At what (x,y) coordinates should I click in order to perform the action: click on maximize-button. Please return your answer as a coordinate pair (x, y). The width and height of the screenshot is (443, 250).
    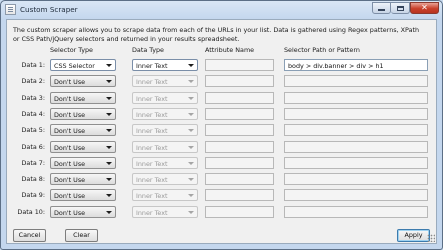
    Looking at the image, I should click on (400, 8).